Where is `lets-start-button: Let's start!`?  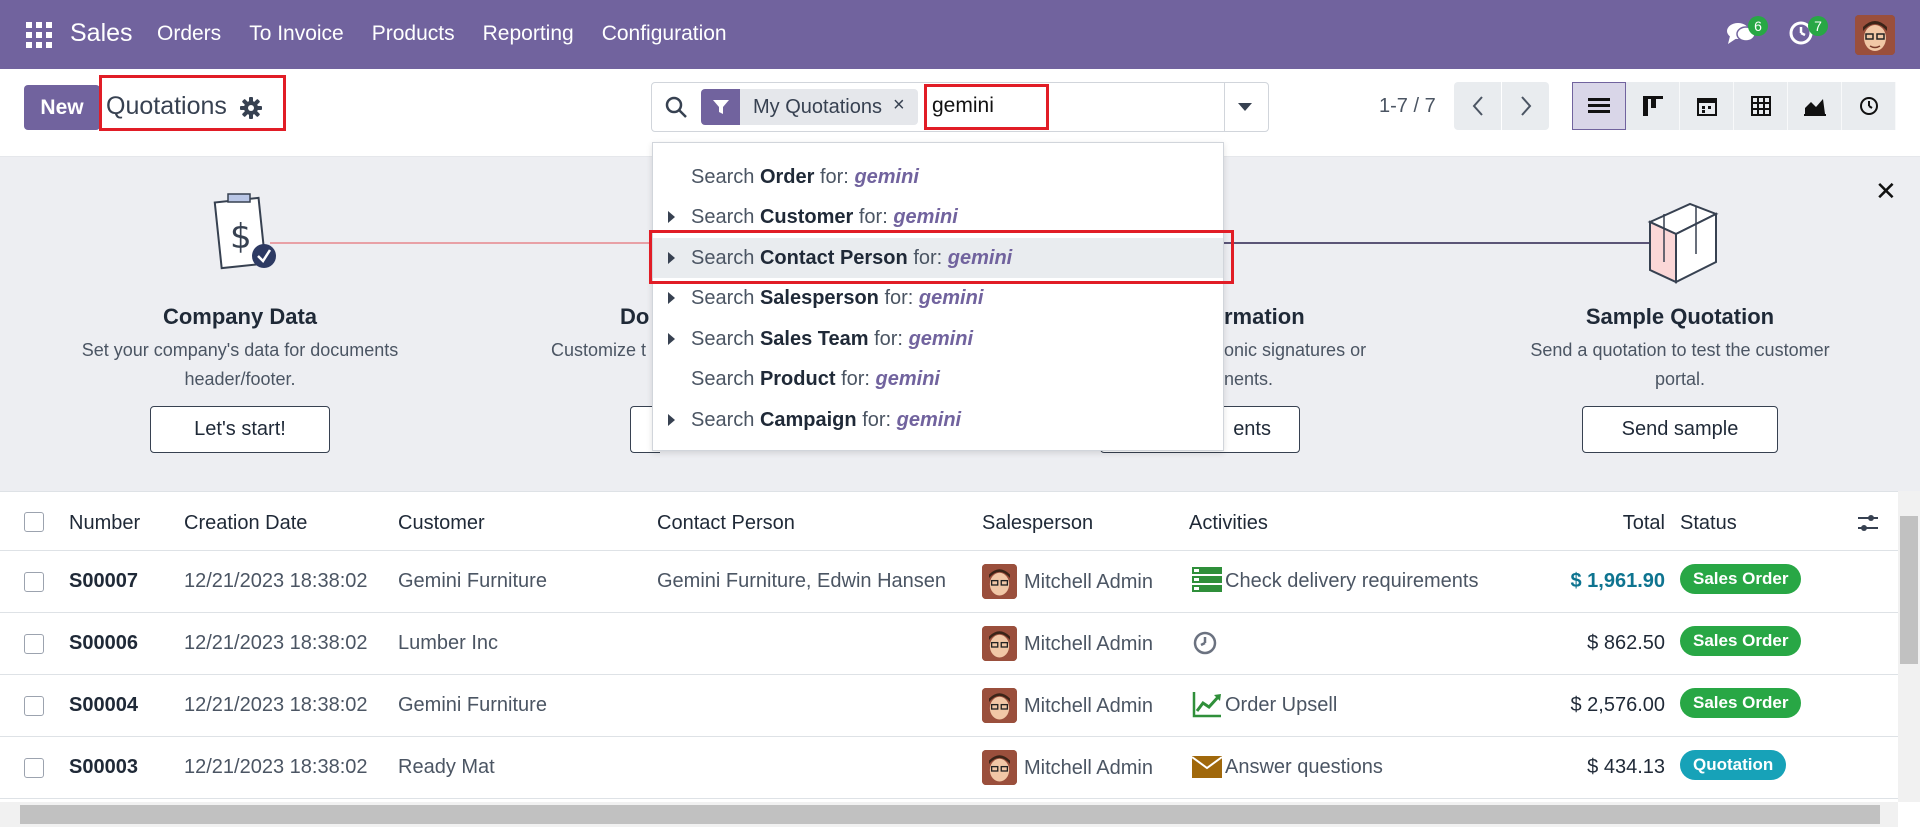 lets-start-button: Let's start! is located at coordinates (240, 429).